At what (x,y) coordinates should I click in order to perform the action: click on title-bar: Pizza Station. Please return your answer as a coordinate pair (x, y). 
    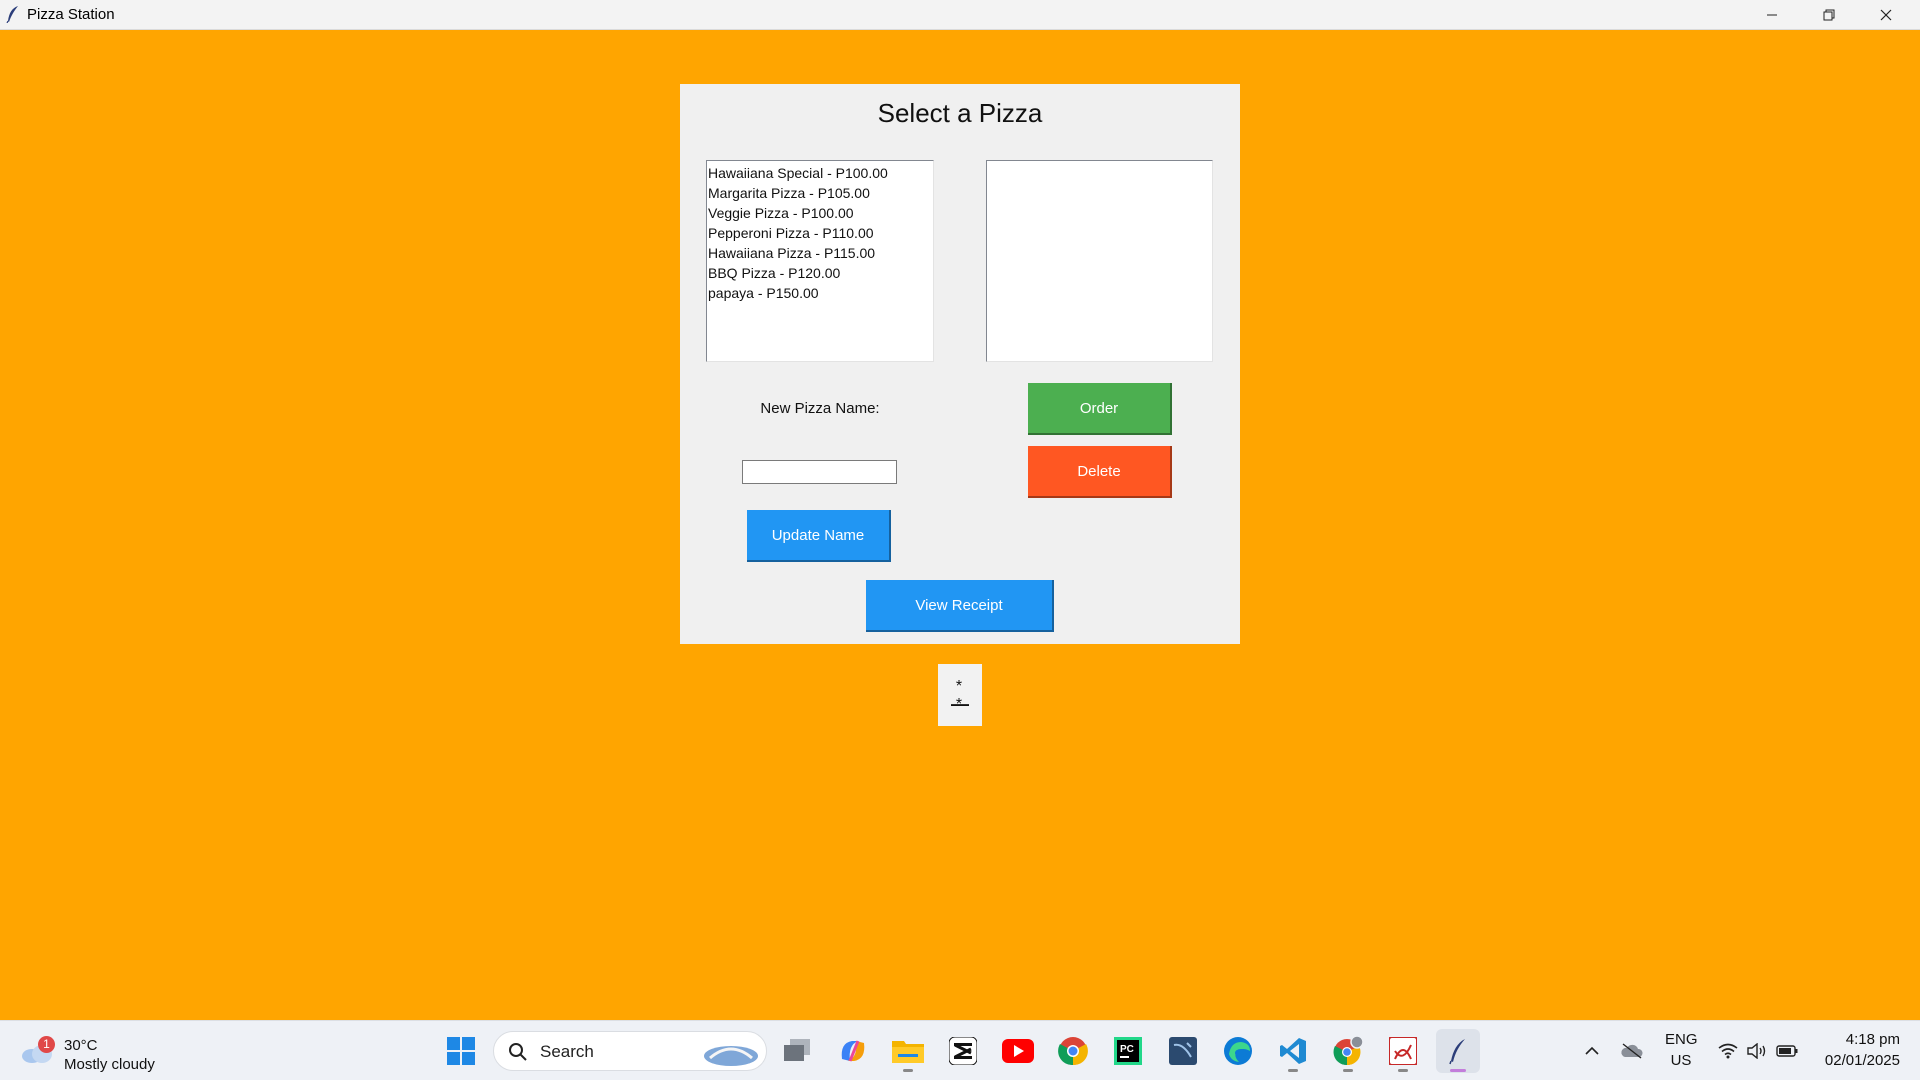
    Looking at the image, I should click on (960, 15).